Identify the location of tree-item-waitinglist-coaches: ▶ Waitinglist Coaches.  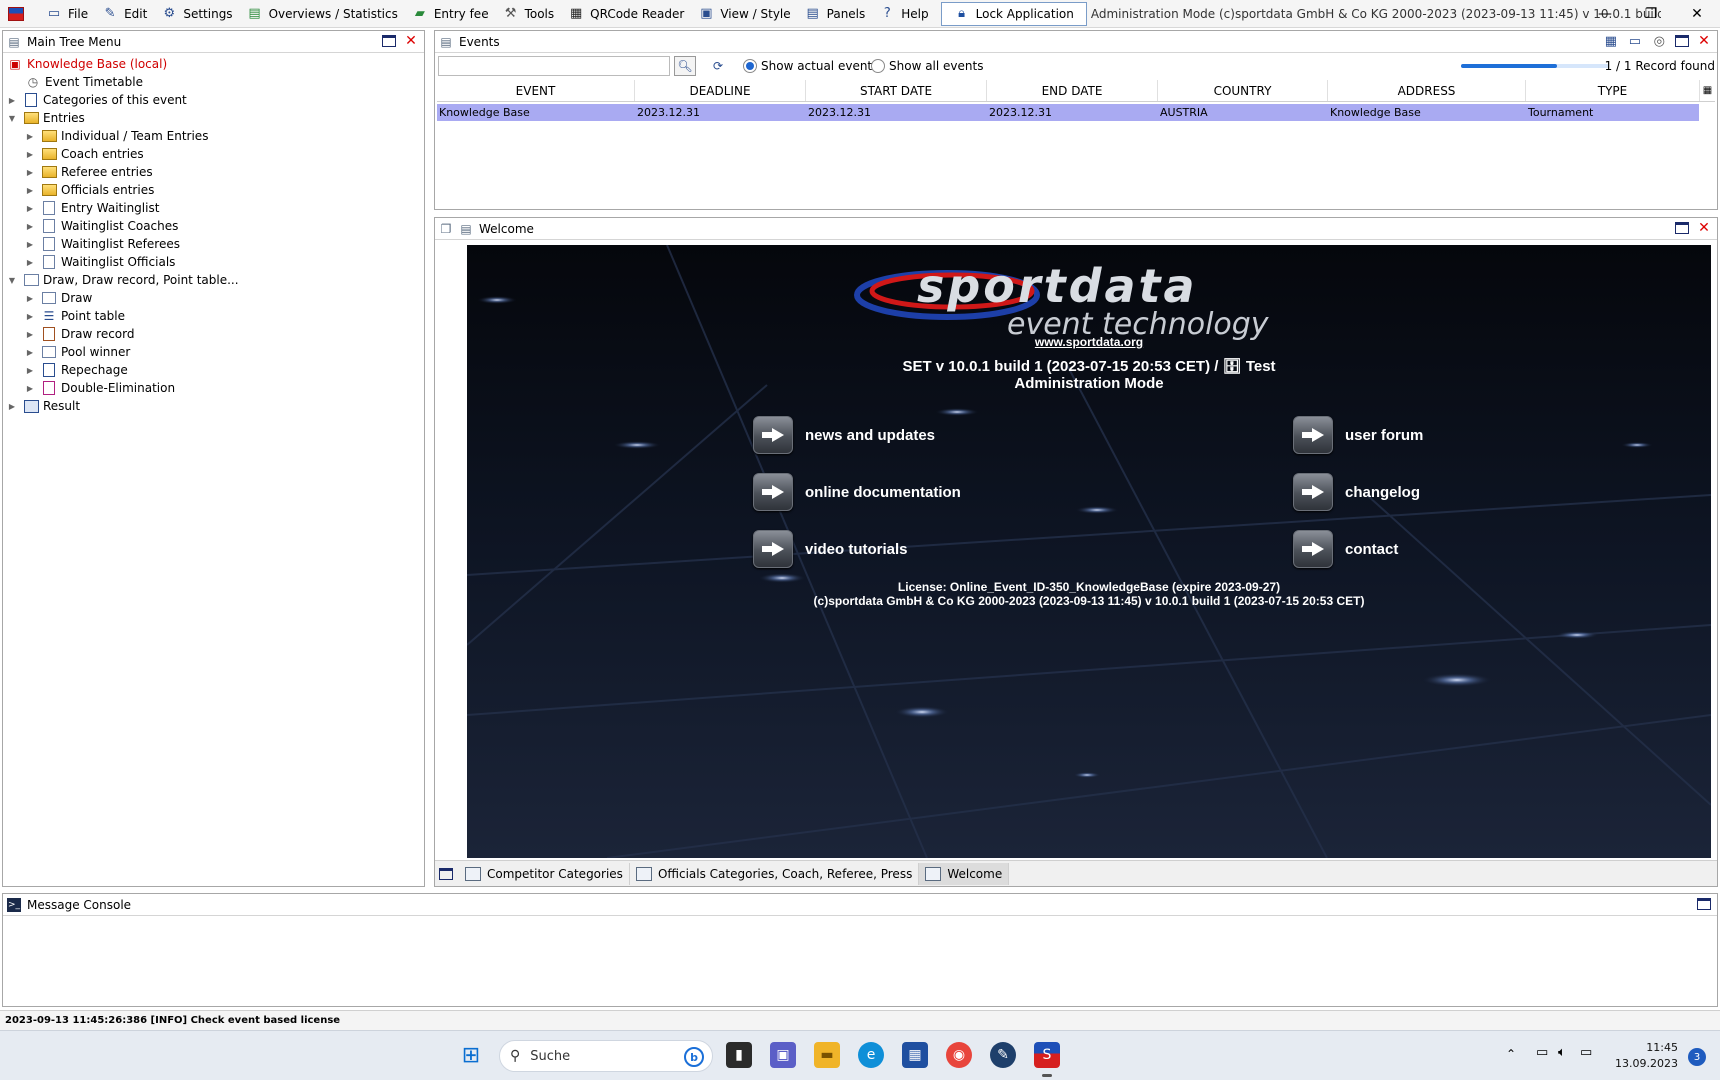
(101, 226).